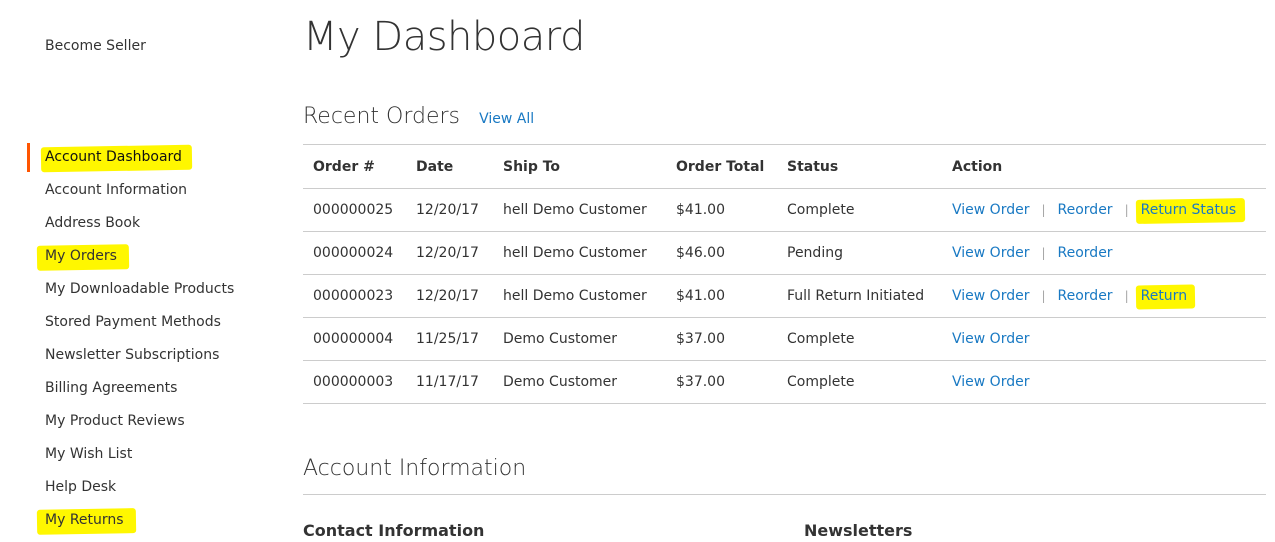 The width and height of the screenshot is (1275, 542). I want to click on order-number: 000000024, so click(354, 253).